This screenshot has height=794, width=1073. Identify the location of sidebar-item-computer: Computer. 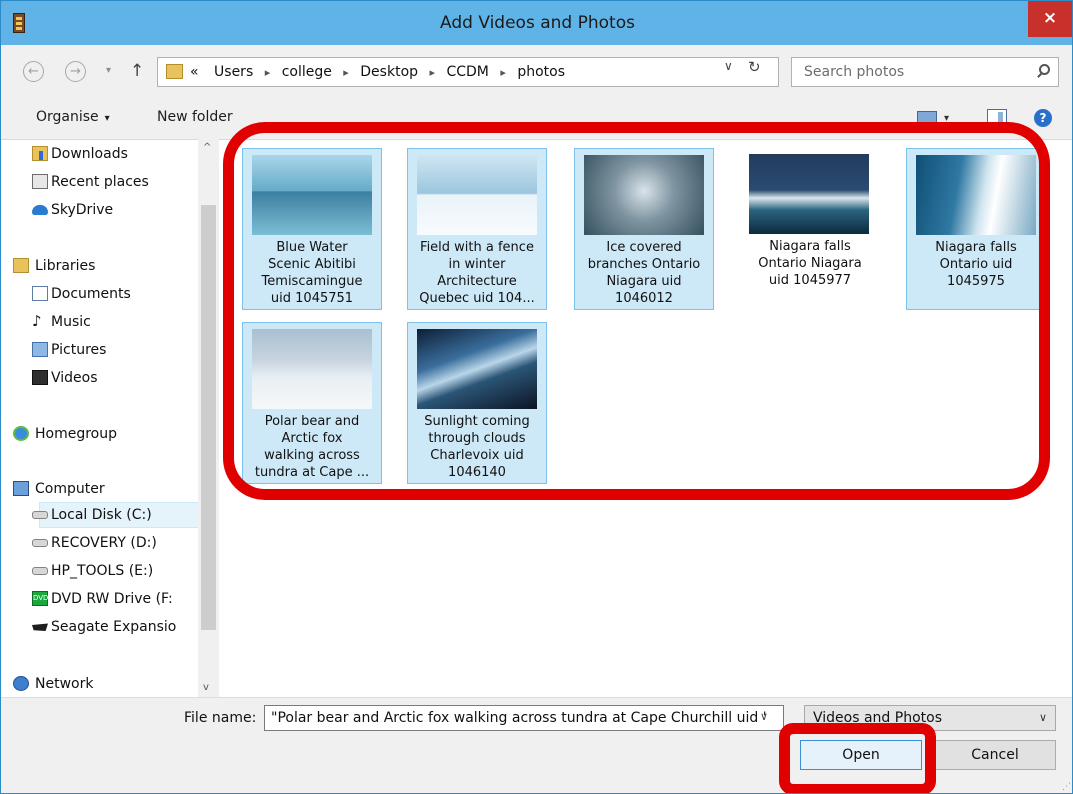
(59, 489).